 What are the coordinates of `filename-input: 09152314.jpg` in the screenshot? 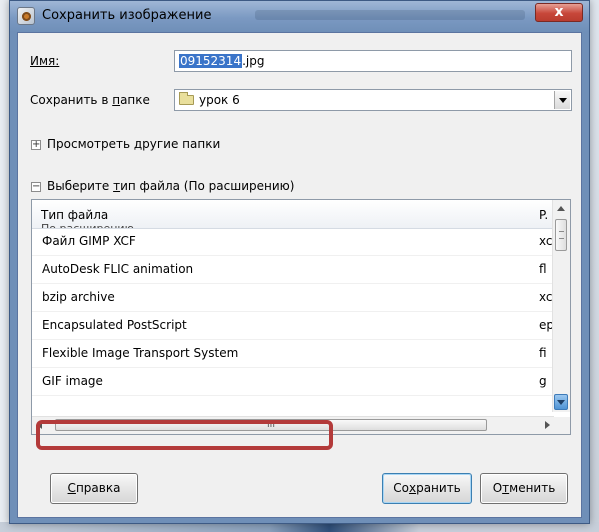 It's located at (373, 61).